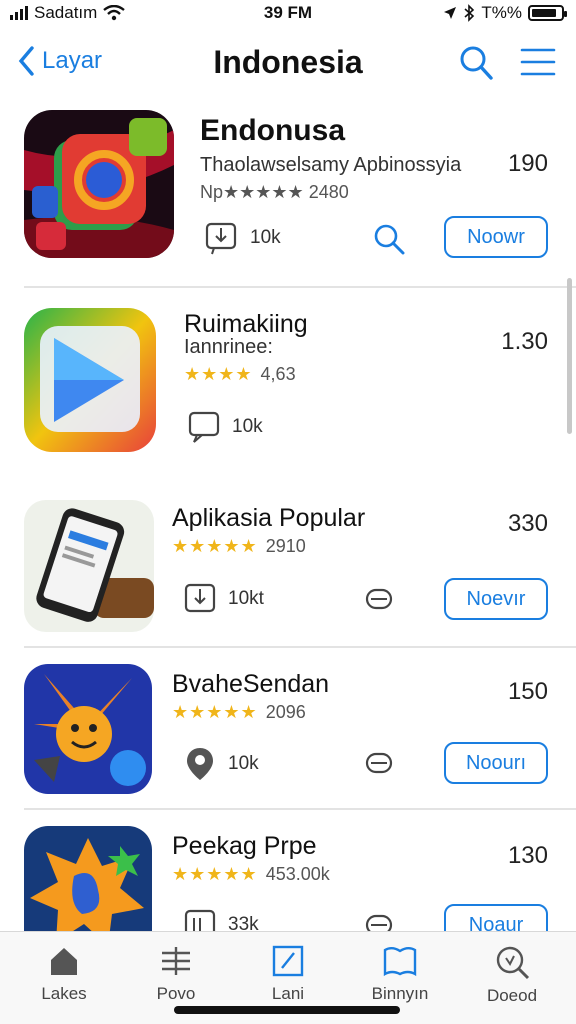 The height and width of the screenshot is (1024, 576). I want to click on get-button: Noaur, so click(496, 918).